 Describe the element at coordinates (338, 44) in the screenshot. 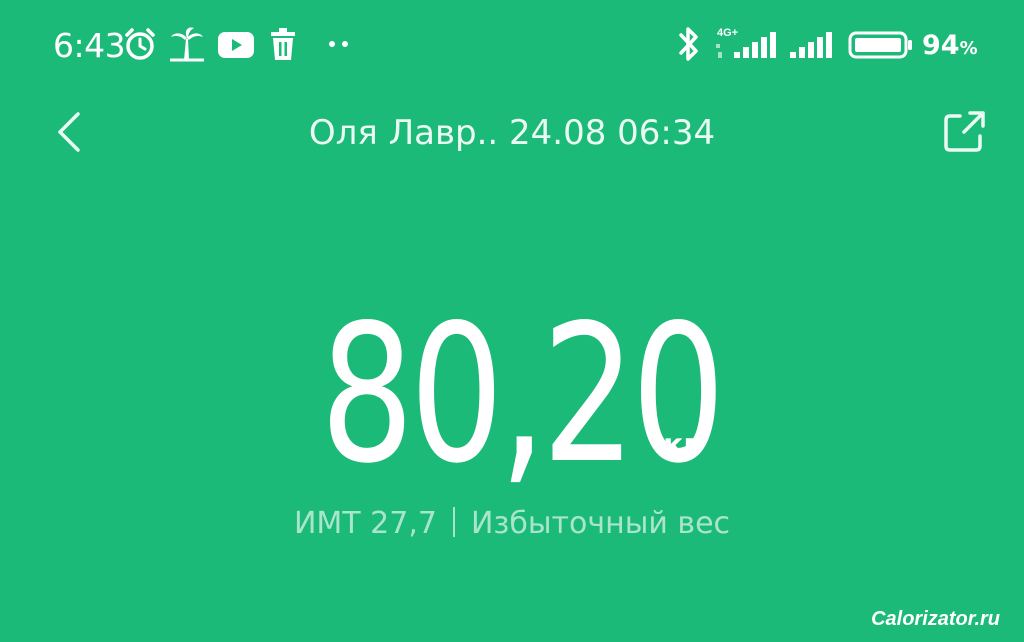

I see `more-dots-icon` at that location.